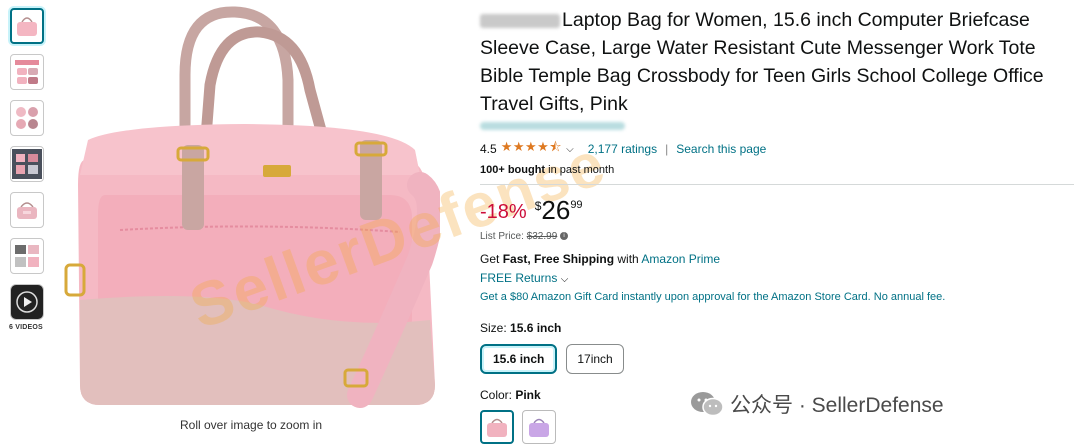  What do you see at coordinates (777, 184) in the screenshot?
I see `divider` at bounding box center [777, 184].